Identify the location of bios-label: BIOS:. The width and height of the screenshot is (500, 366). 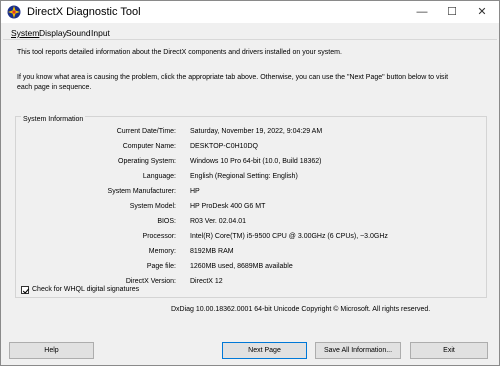
(166, 221).